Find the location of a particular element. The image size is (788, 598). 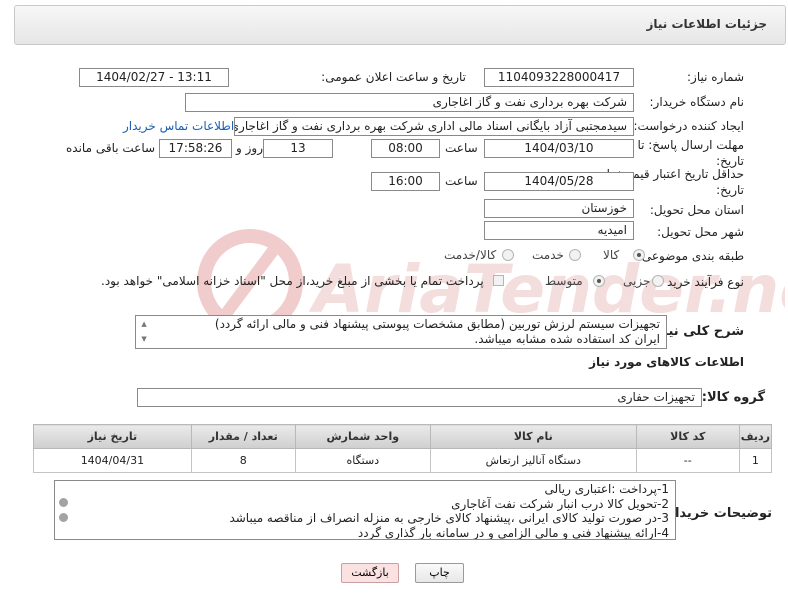

col-unit: واحد شمارش is located at coordinates (362, 436).